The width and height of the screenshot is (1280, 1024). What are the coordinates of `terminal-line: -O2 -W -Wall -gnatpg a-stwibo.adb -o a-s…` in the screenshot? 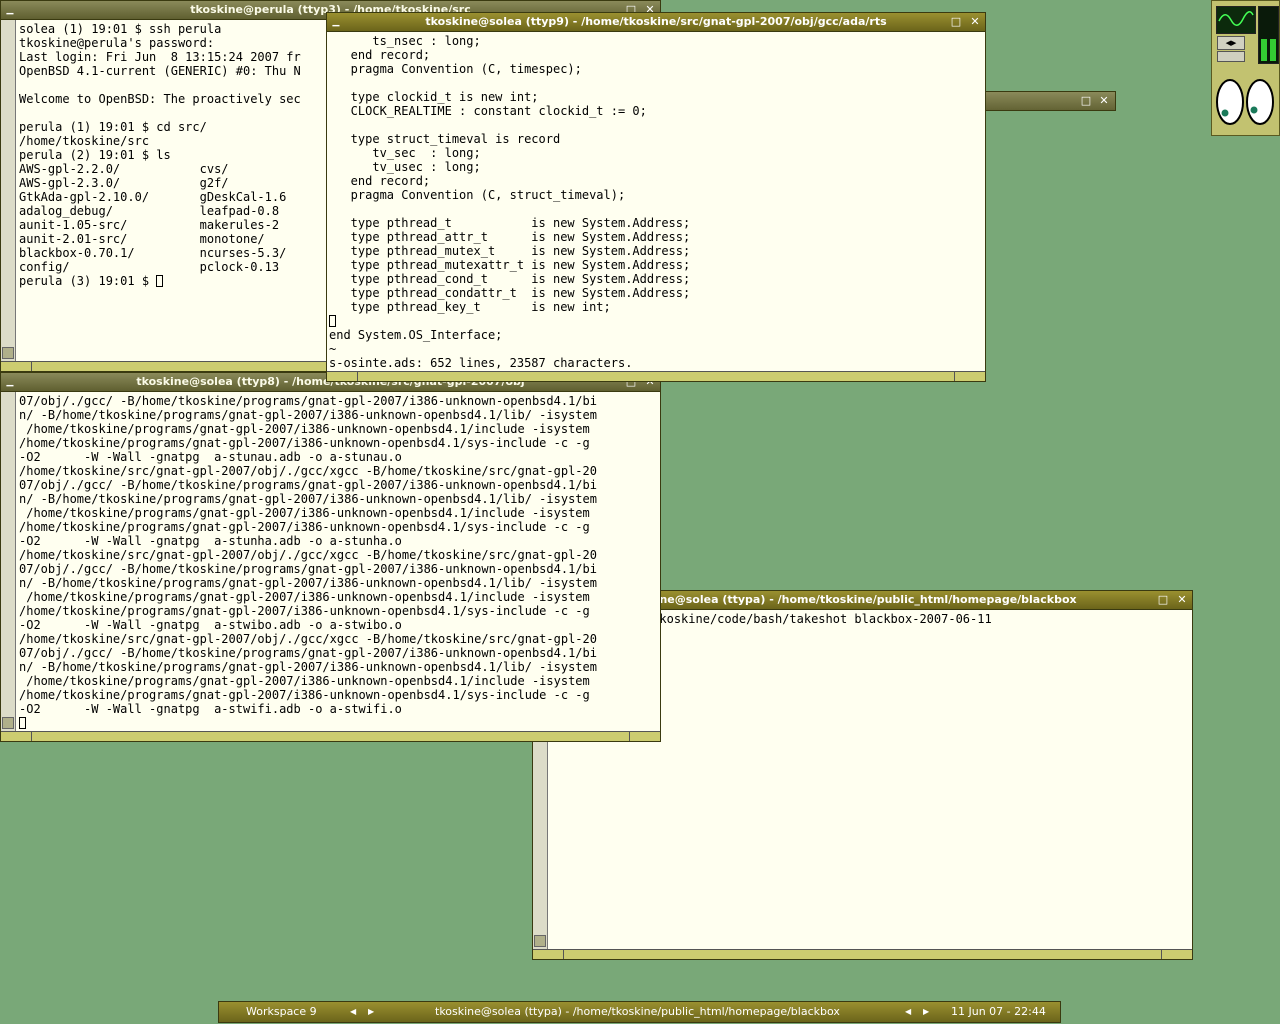 It's located at (210, 625).